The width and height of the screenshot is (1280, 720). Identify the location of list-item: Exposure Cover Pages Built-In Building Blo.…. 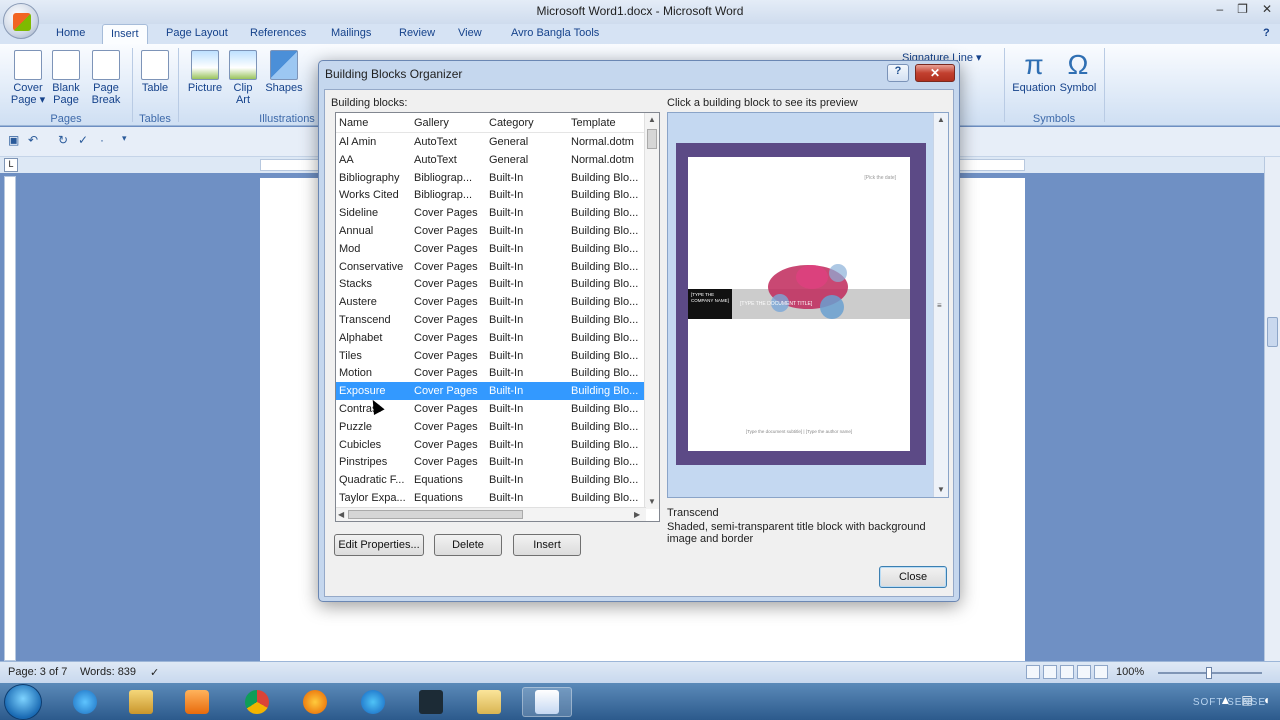
(491, 391).